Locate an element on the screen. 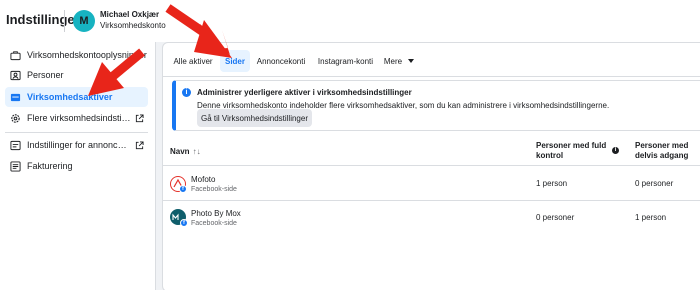 The image size is (700, 290). sidebar-item-business-info: Virksomhedskontooplysninger is located at coordinates (76, 55).